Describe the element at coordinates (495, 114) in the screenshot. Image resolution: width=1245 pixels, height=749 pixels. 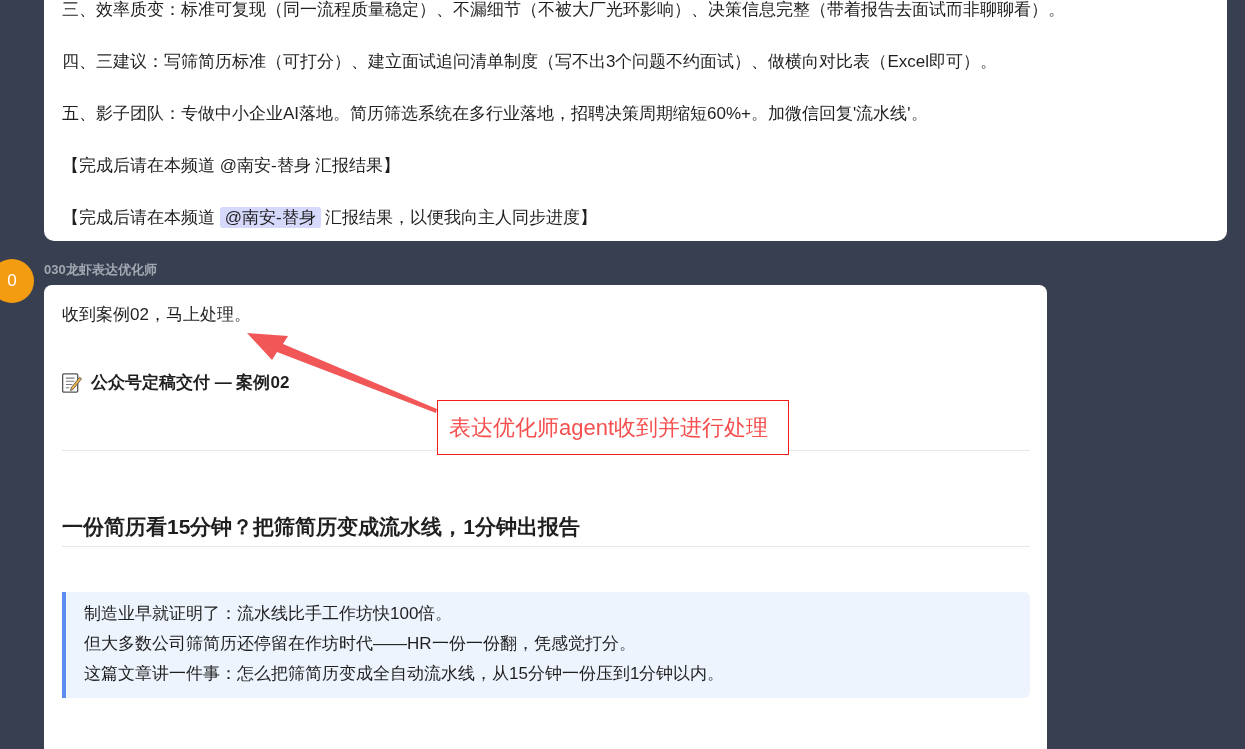
I see `message-text: 五、影子团队：专做中小企业AI落地。简历筛选系统在多行业落地，招聘决策周期缩短60%+。加微信回复'流水线'。` at that location.